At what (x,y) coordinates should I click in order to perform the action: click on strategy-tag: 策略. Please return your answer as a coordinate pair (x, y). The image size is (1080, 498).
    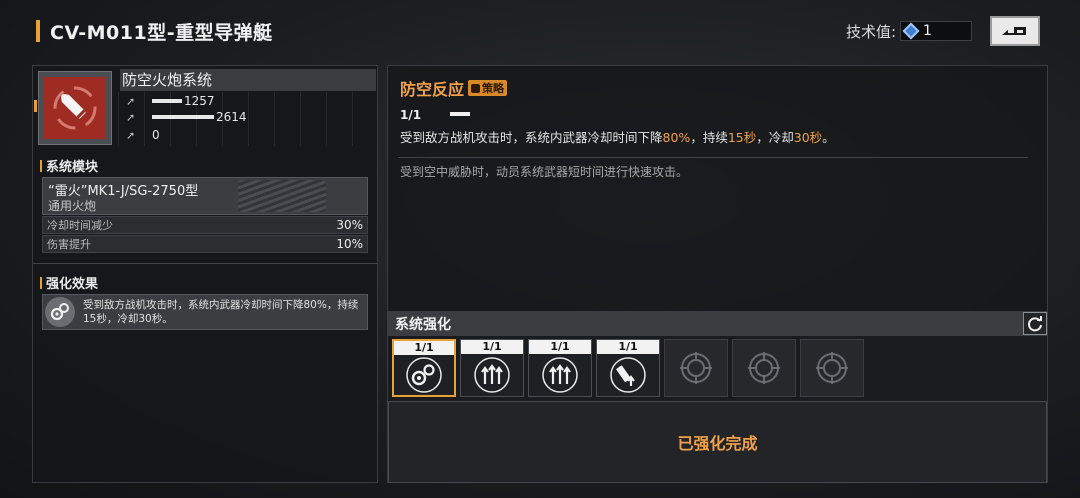
    Looking at the image, I should click on (488, 88).